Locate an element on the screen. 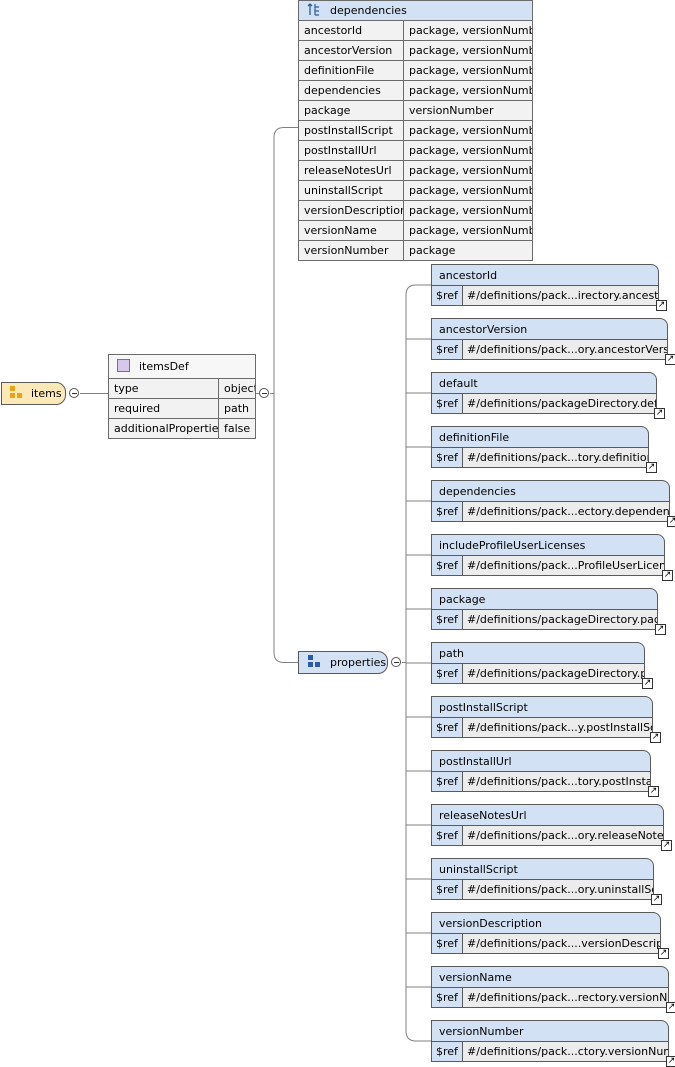 The image size is (675, 1067). dependency-key: versionDescription is located at coordinates (353, 210).